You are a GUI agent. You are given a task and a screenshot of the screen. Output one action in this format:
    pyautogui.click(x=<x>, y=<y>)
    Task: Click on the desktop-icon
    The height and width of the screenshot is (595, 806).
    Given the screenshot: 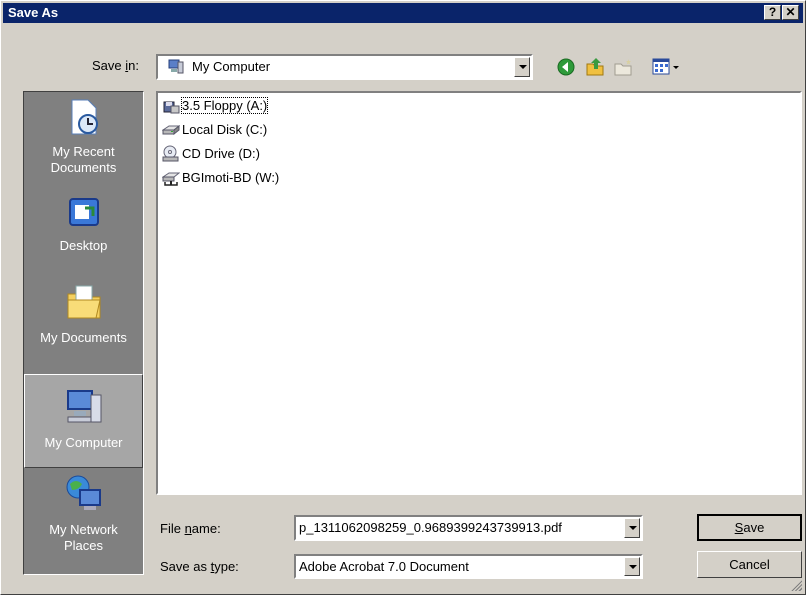 What is the action you would take?
    pyautogui.click(x=83, y=215)
    